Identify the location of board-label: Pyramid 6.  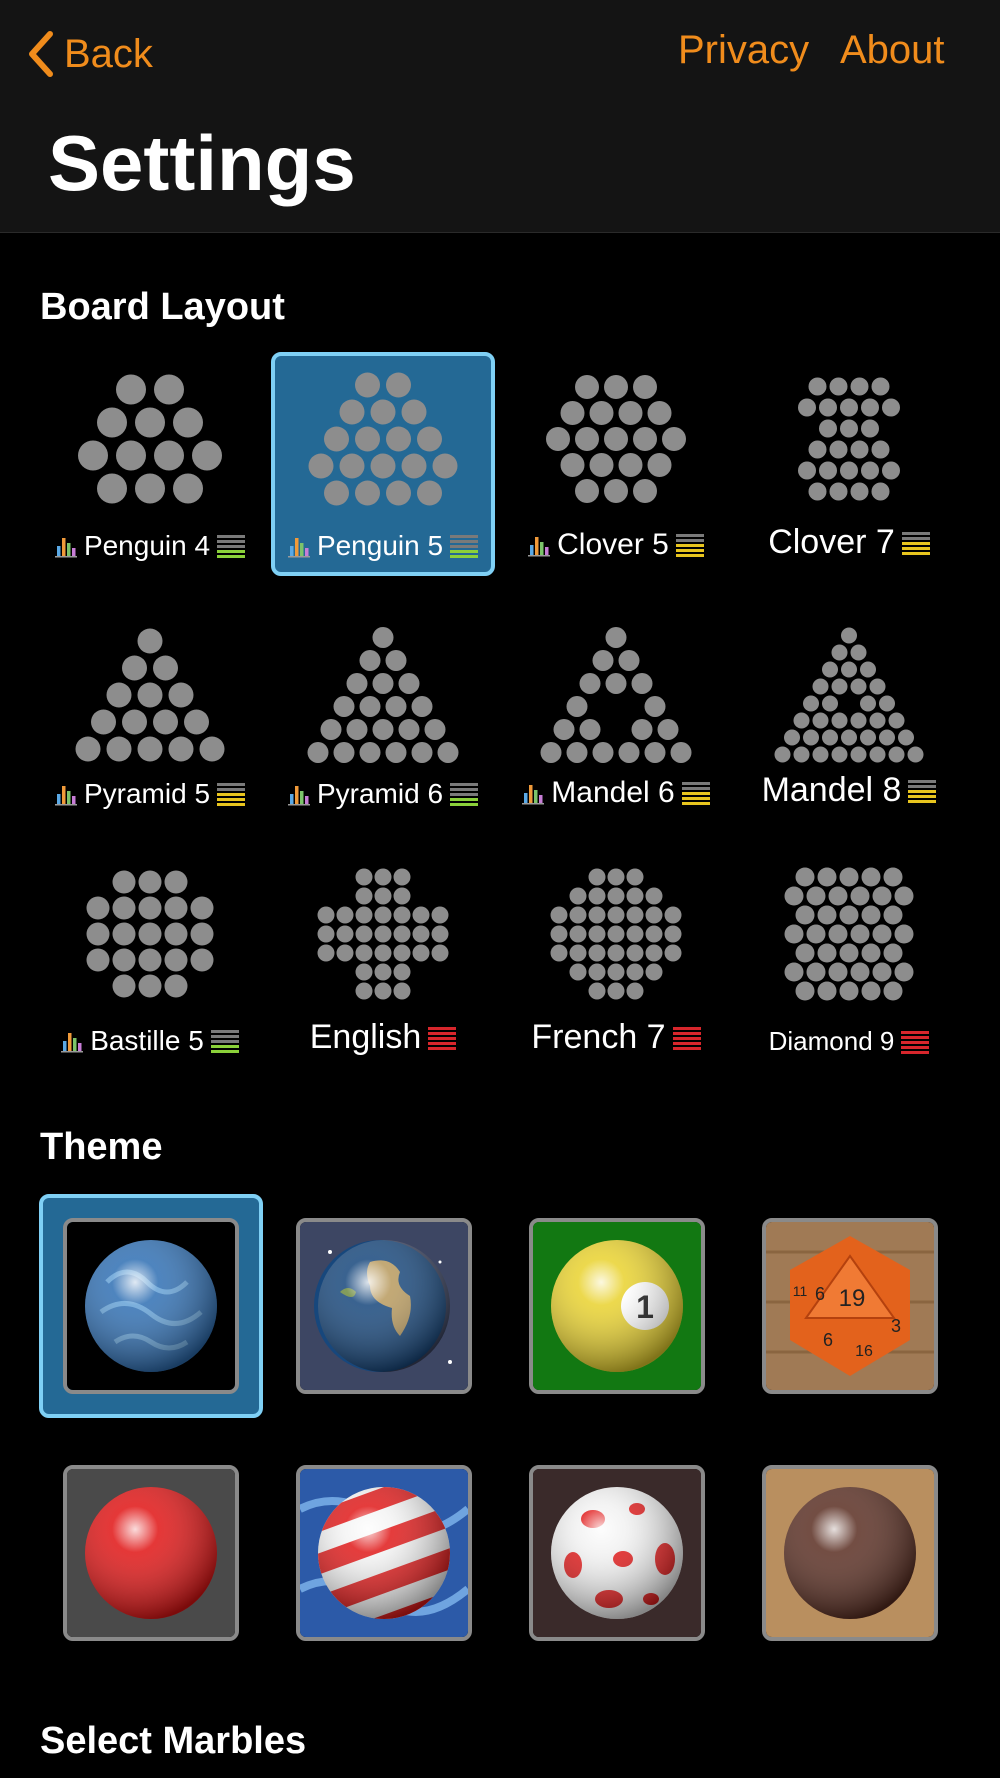
(383, 794).